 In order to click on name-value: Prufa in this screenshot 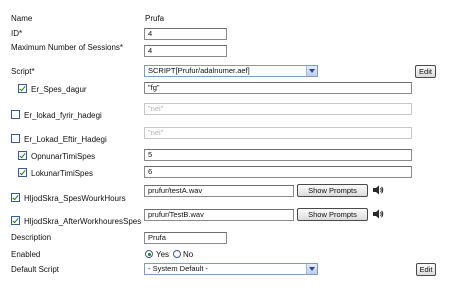, I will do `click(155, 18)`.